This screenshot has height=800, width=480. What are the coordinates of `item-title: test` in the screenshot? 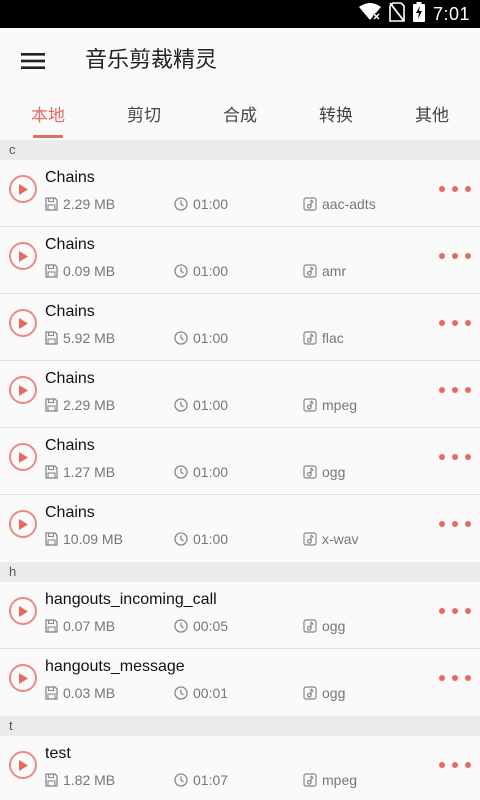 It's located at (58, 753).